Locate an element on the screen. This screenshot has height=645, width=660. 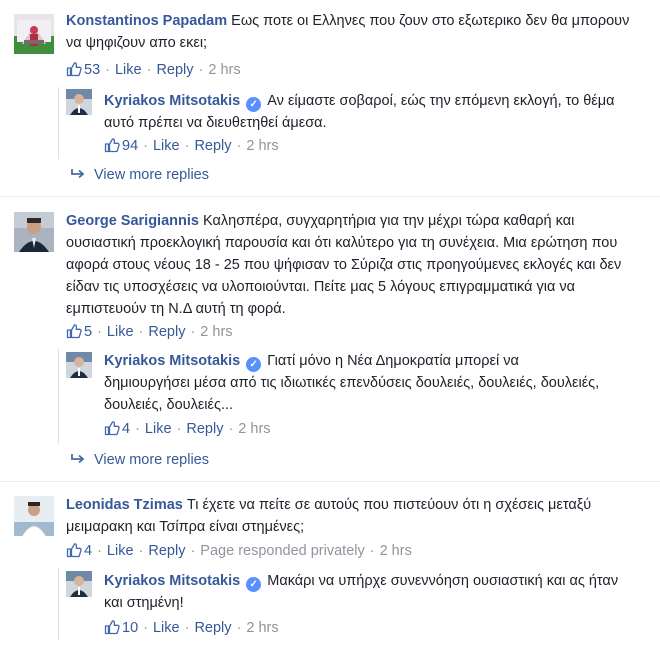
page-responded-note: Page responded privately is located at coordinates (282, 551).